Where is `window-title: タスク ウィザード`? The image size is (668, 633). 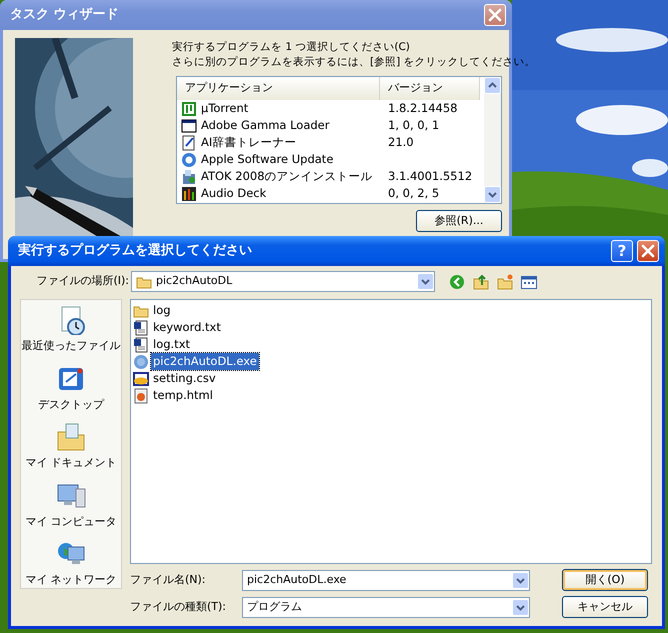 window-title: タスク ウィザード is located at coordinates (64, 15).